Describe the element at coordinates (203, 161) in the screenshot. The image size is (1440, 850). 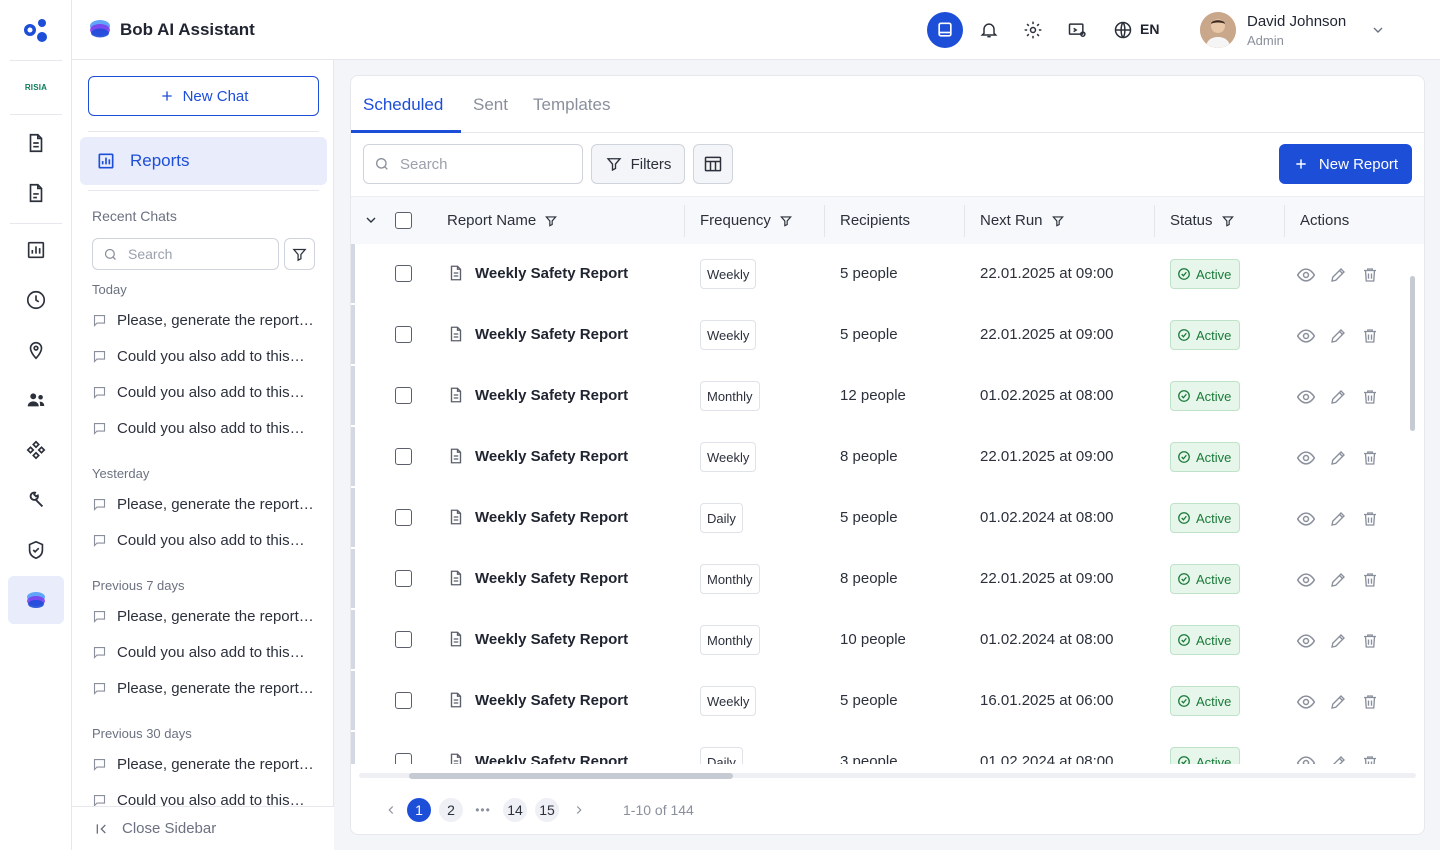
I see `sidebar-item-reports: Reports` at that location.